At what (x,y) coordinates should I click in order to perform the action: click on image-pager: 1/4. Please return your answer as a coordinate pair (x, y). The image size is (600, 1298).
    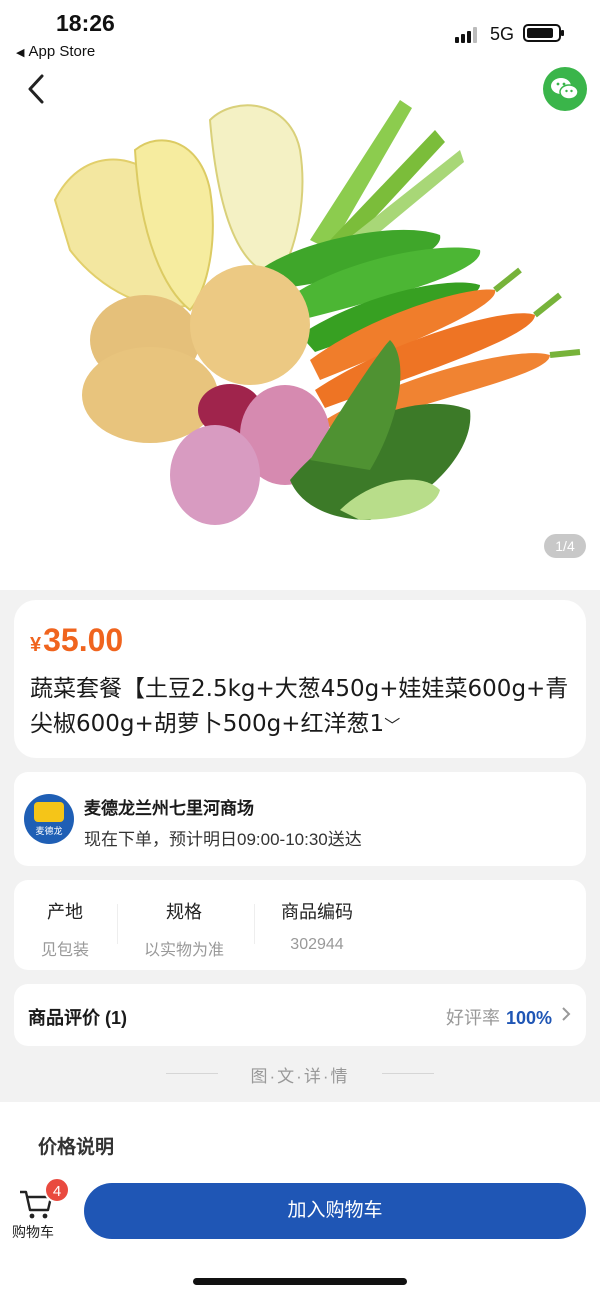
    Looking at the image, I should click on (565, 546).